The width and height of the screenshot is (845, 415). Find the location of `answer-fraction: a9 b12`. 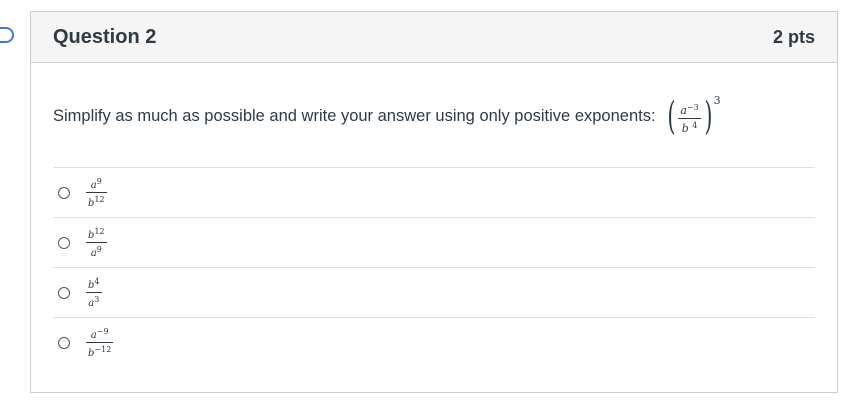

answer-fraction: a9 b12 is located at coordinates (96, 192).